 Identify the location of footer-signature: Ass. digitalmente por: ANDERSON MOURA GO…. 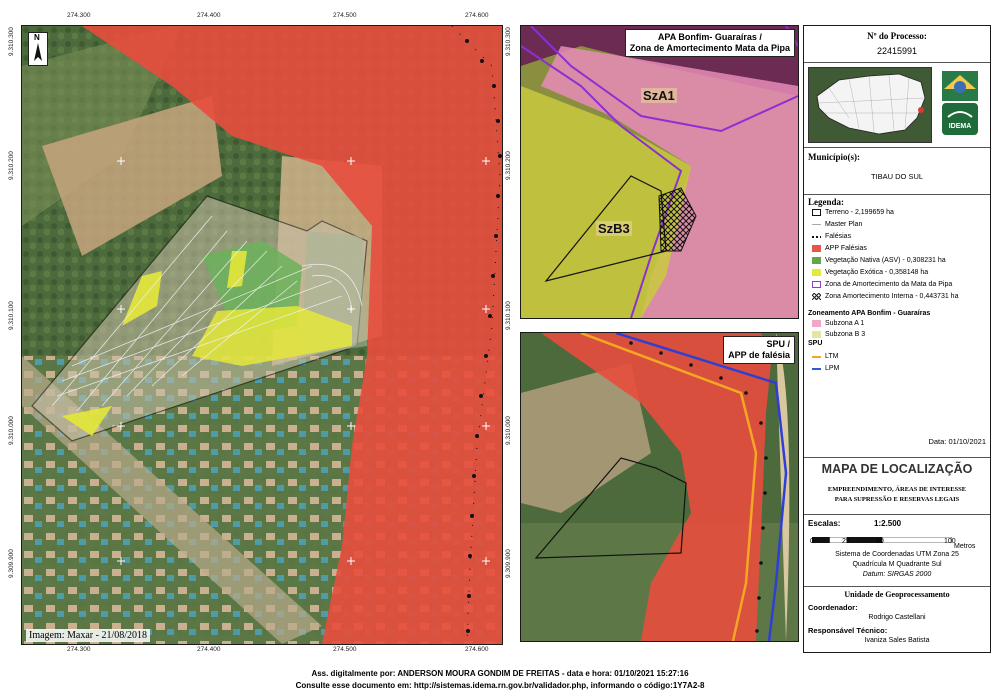
(500, 673).